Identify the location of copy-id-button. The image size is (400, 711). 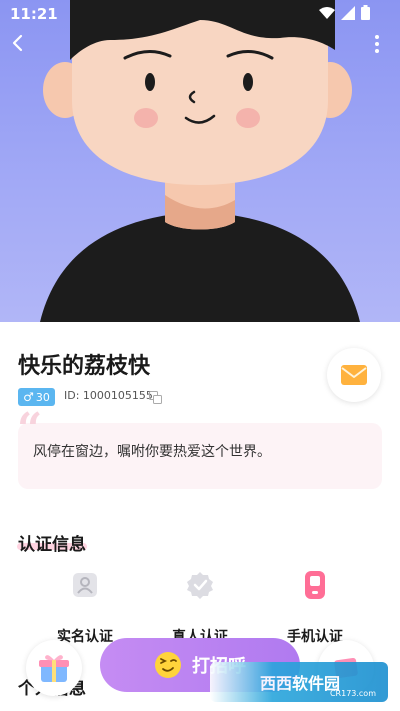
(155, 398).